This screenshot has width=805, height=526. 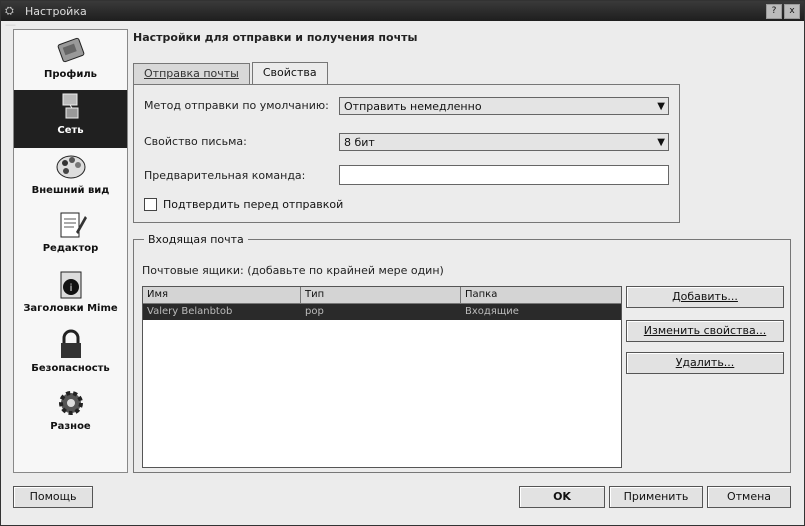 I want to click on precommand-label: Предварительная команда:, so click(x=225, y=175).